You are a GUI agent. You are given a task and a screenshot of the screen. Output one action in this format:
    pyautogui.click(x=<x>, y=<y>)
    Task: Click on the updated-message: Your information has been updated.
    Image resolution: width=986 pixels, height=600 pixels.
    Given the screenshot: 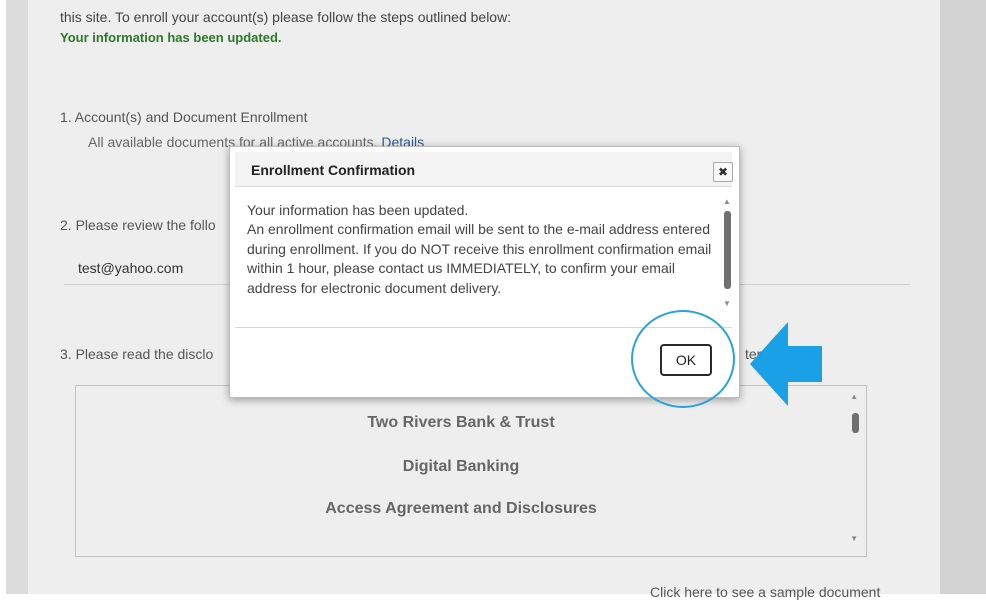 What is the action you would take?
    pyautogui.click(x=171, y=37)
    